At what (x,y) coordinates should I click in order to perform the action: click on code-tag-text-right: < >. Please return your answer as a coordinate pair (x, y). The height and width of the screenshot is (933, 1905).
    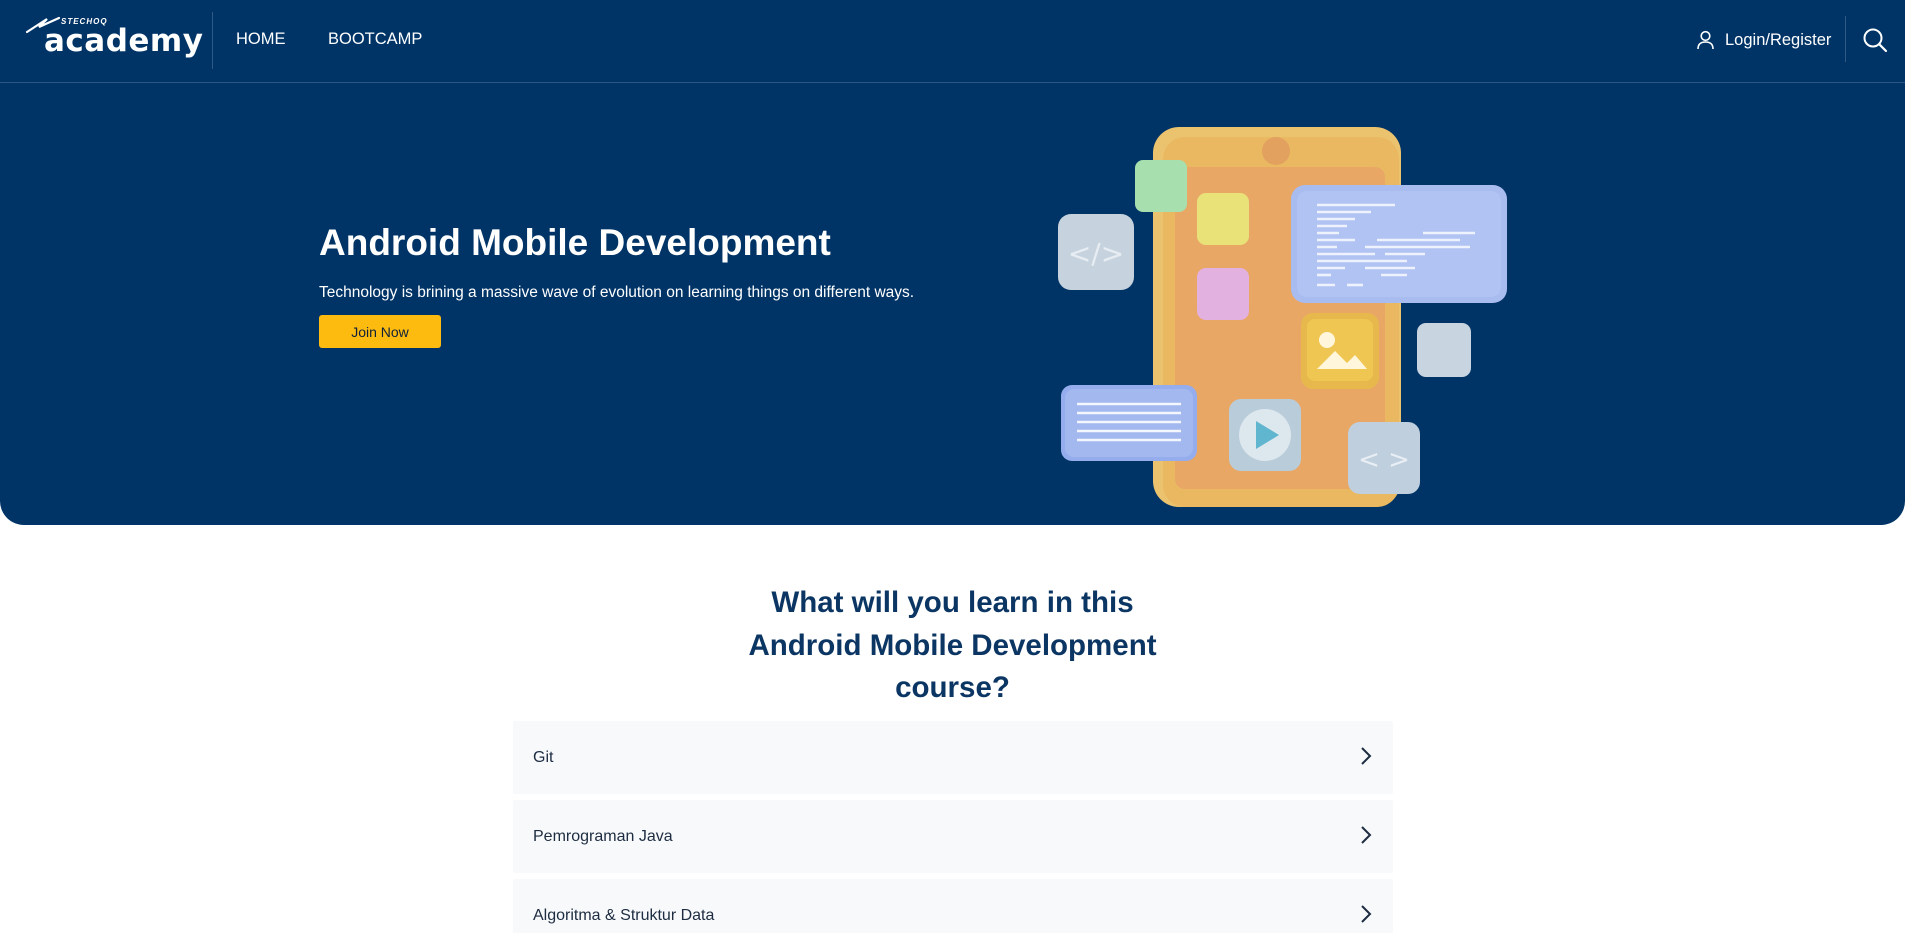
    Looking at the image, I should click on (1384, 460).